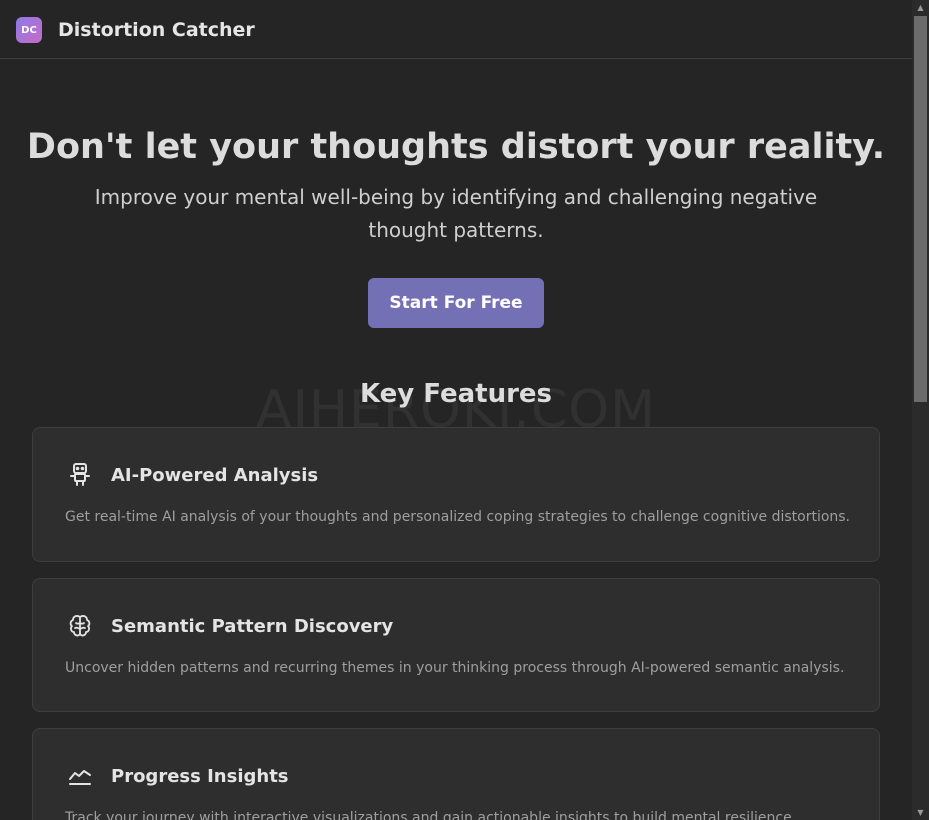  Describe the element at coordinates (456, 394) in the screenshot. I see `key-features-heading: Key Features` at that location.